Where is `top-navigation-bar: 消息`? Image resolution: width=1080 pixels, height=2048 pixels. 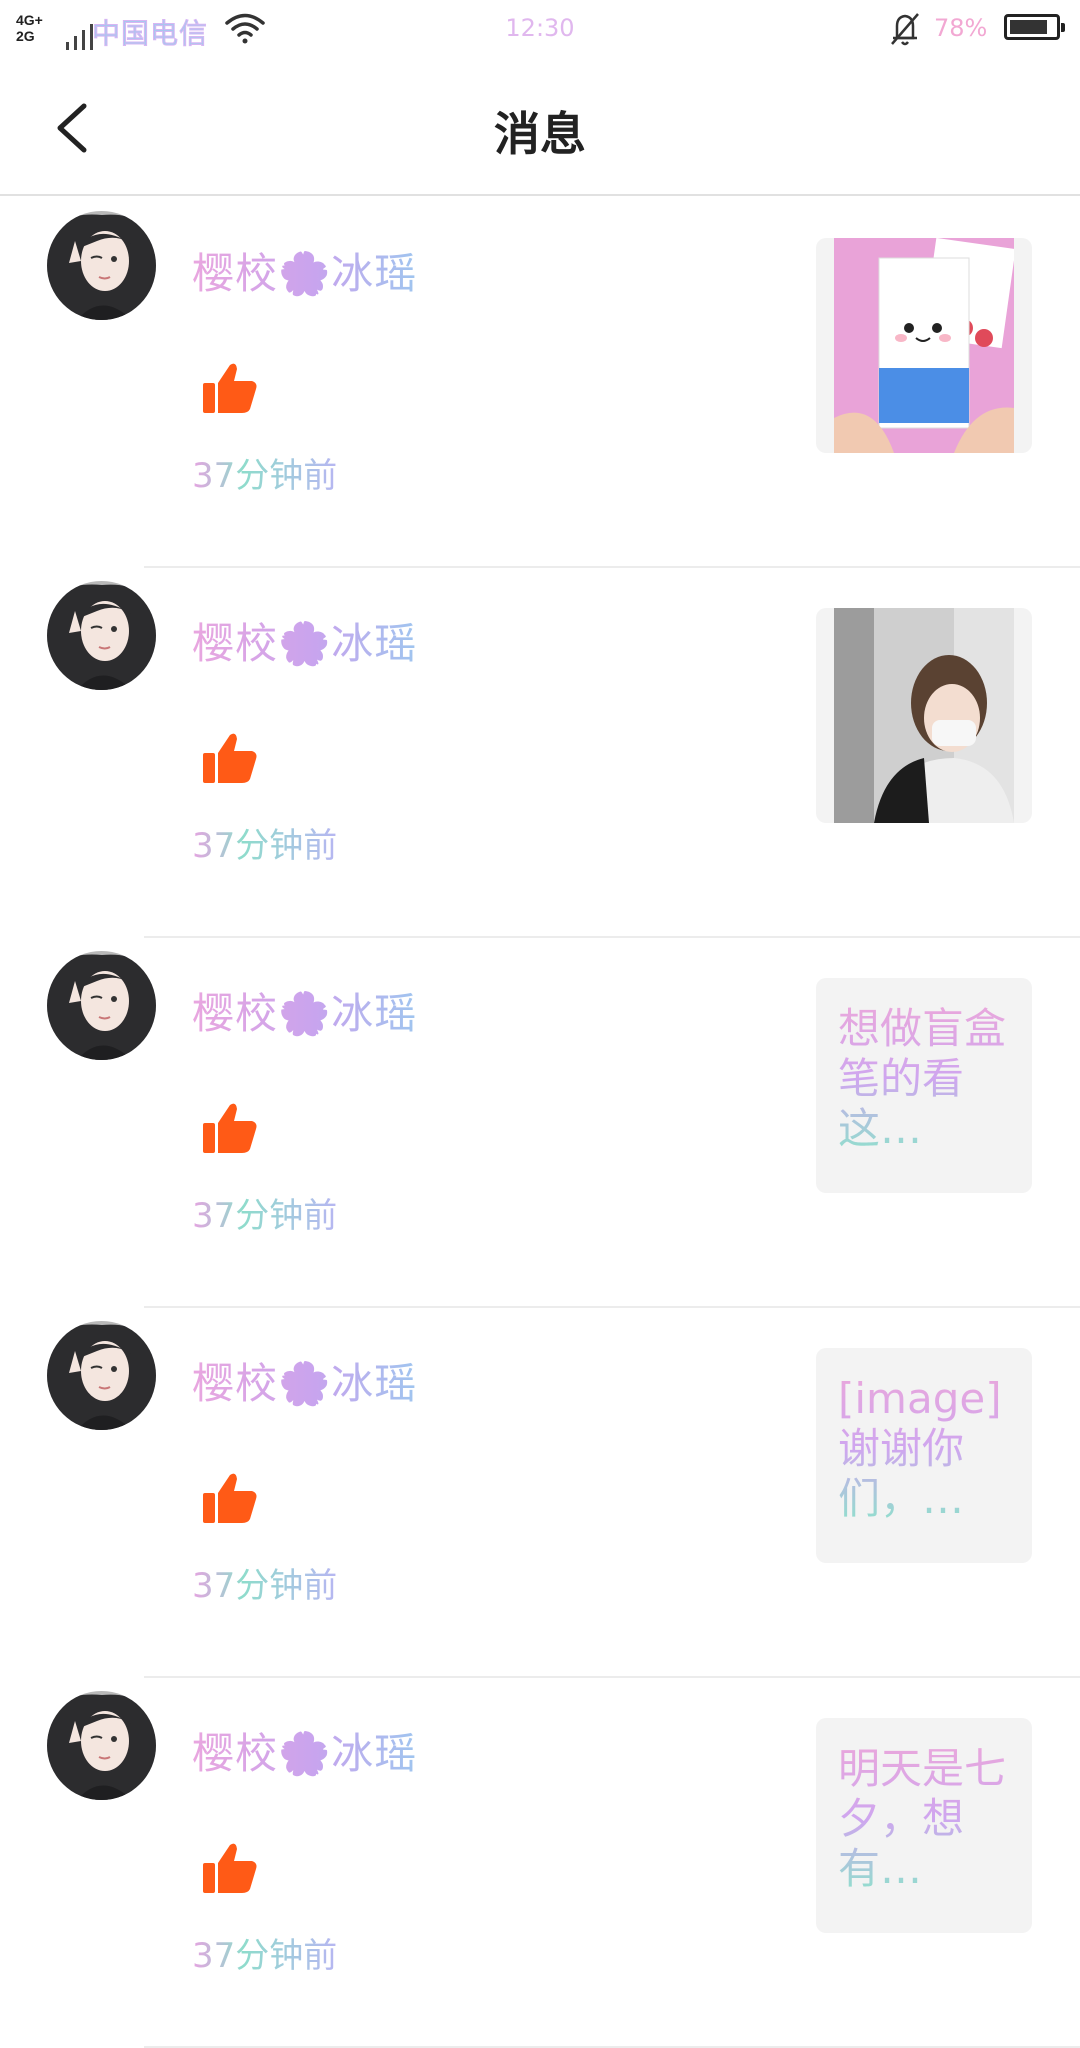
top-navigation-bar: 消息 is located at coordinates (540, 129).